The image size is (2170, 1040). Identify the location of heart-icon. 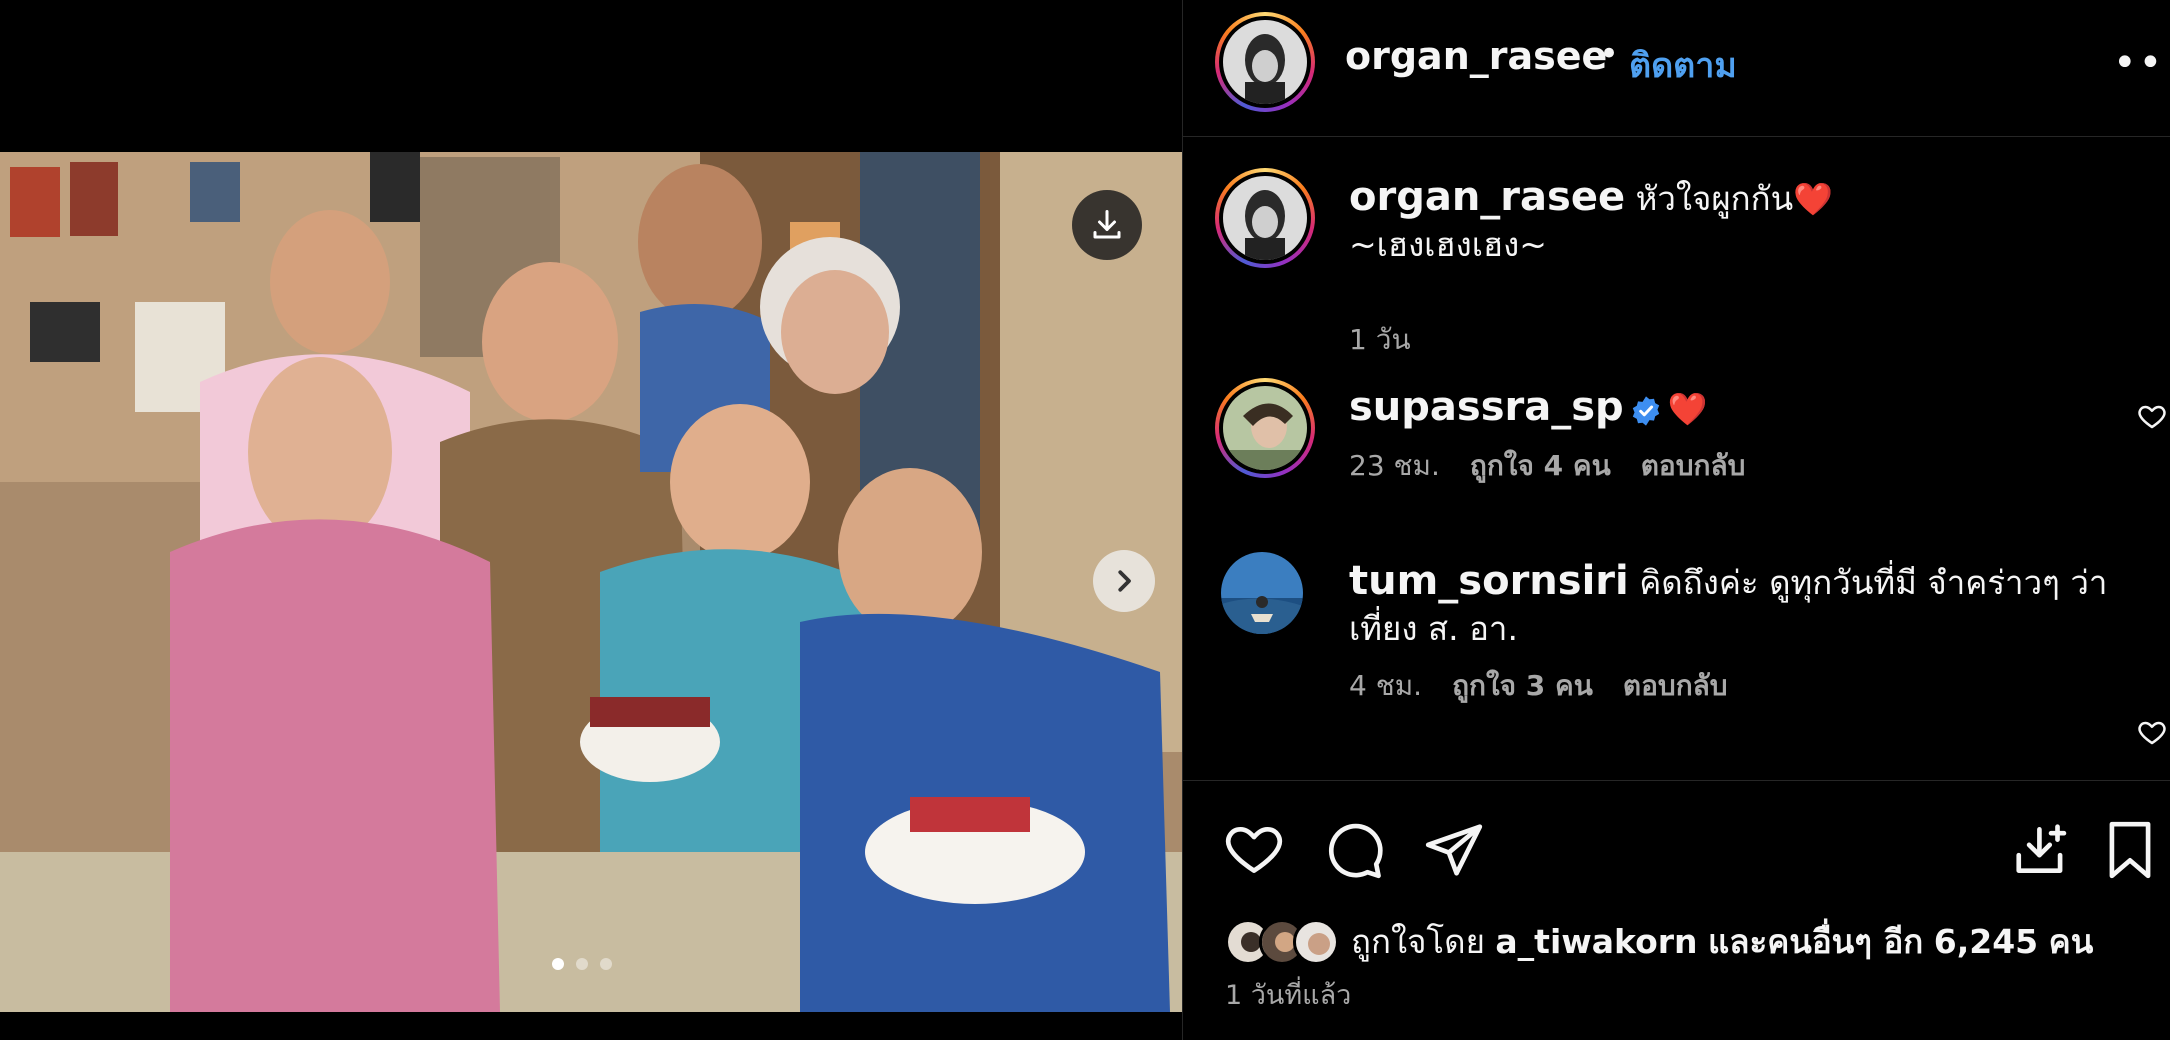
(1254, 850).